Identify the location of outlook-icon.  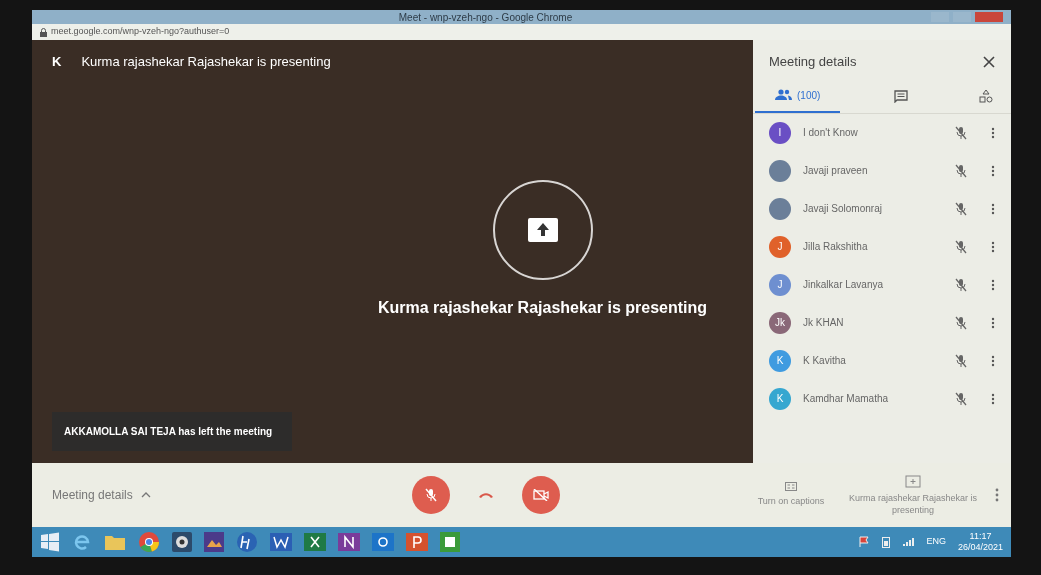
(383, 542).